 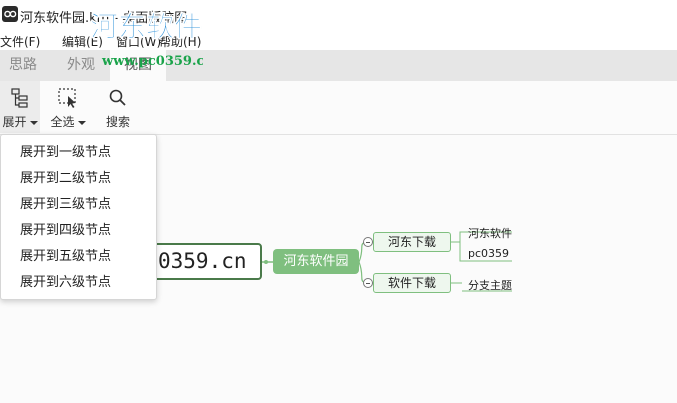 What do you see at coordinates (19, 98) in the screenshot?
I see `expand-tree-icon` at bounding box center [19, 98].